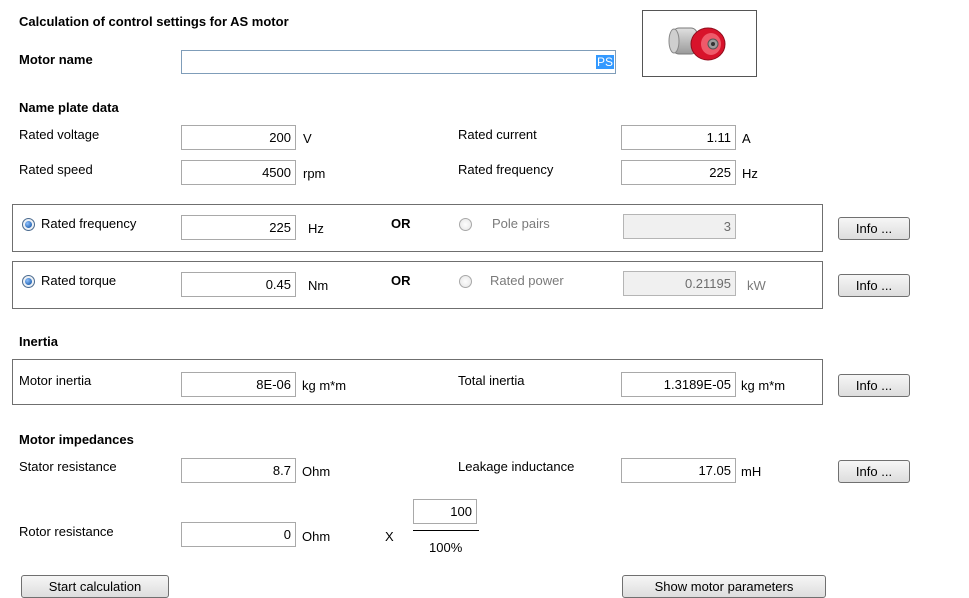  Describe the element at coordinates (763, 385) in the screenshot. I see `total-inertia-unit: kg m*m` at that location.